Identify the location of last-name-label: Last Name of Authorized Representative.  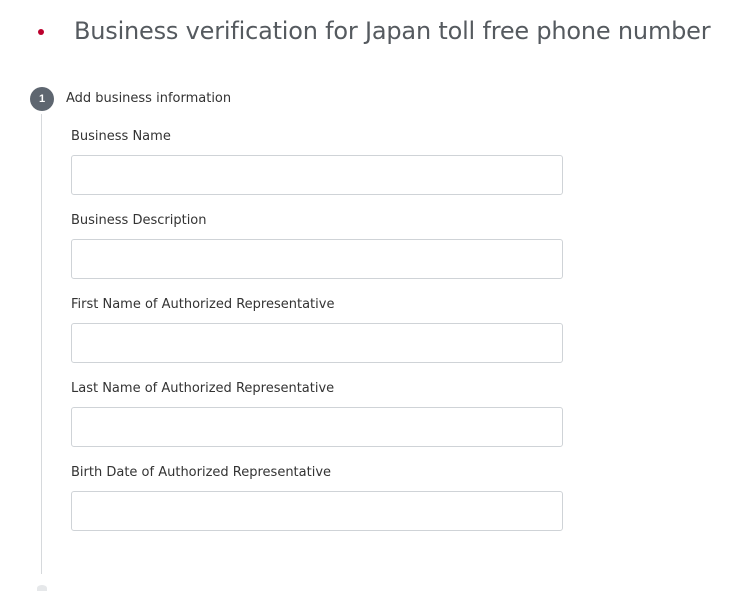
(203, 388).